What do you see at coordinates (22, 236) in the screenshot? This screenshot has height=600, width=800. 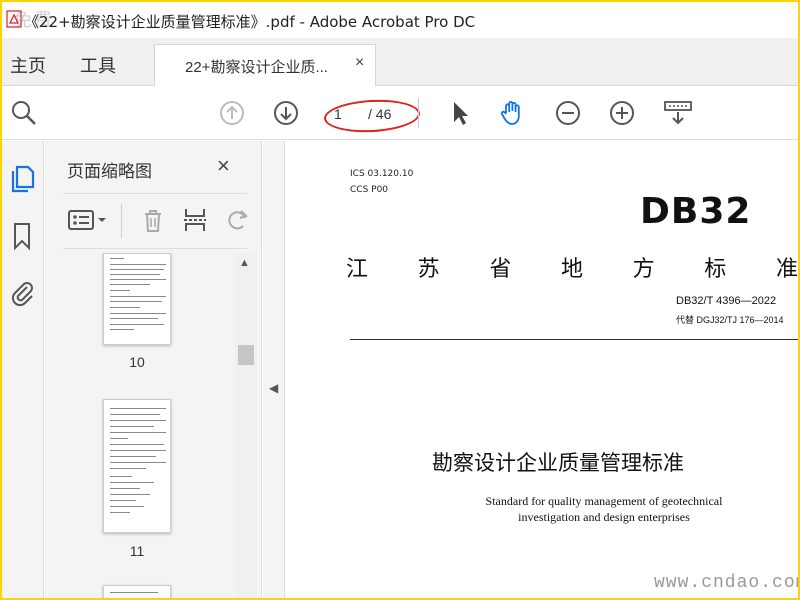 I see `bookmark-icon` at bounding box center [22, 236].